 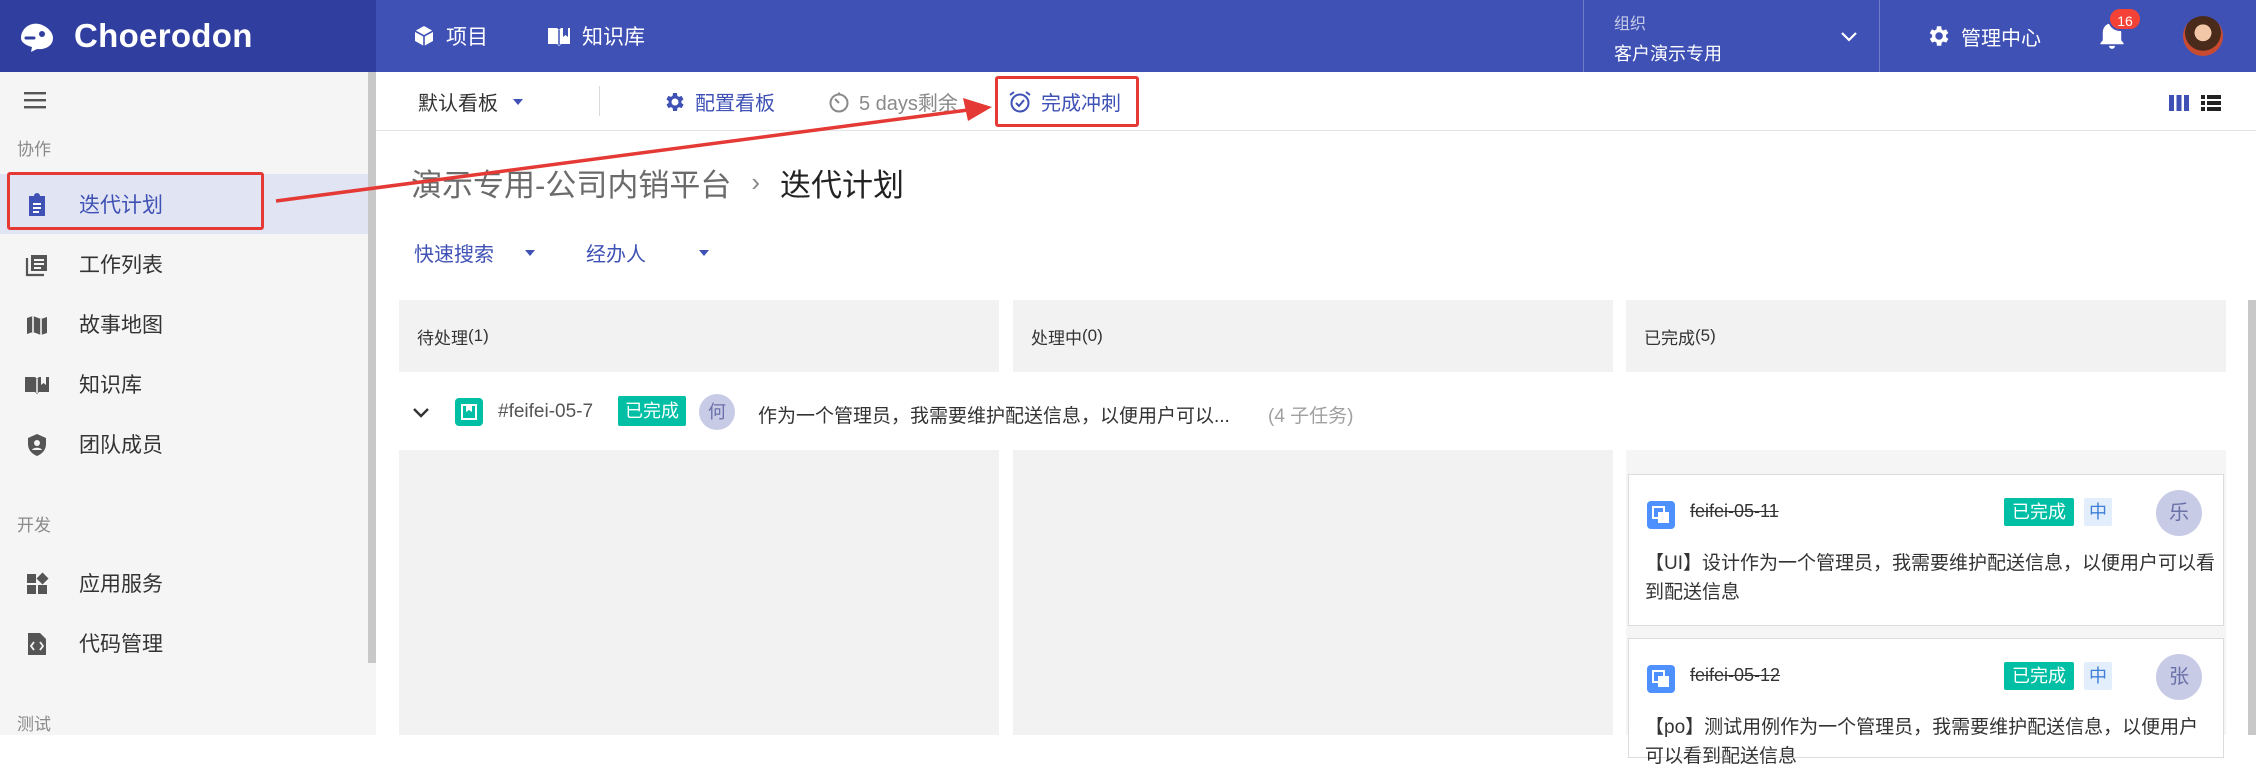 What do you see at coordinates (121, 584) in the screenshot?
I see `sidebar-item-label: 应用服务` at bounding box center [121, 584].